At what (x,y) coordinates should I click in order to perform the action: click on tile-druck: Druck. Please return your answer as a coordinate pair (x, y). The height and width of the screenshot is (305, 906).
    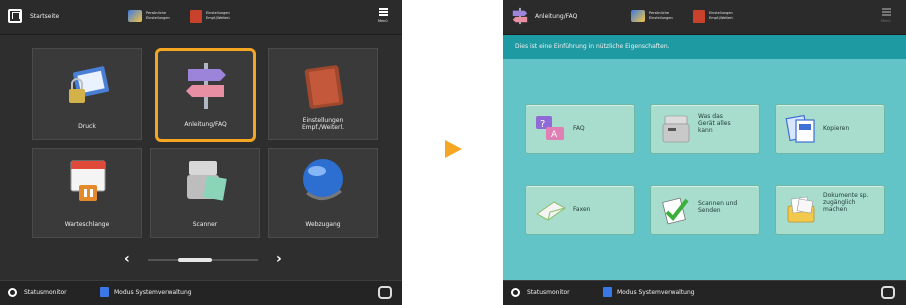
    Looking at the image, I should click on (87, 94).